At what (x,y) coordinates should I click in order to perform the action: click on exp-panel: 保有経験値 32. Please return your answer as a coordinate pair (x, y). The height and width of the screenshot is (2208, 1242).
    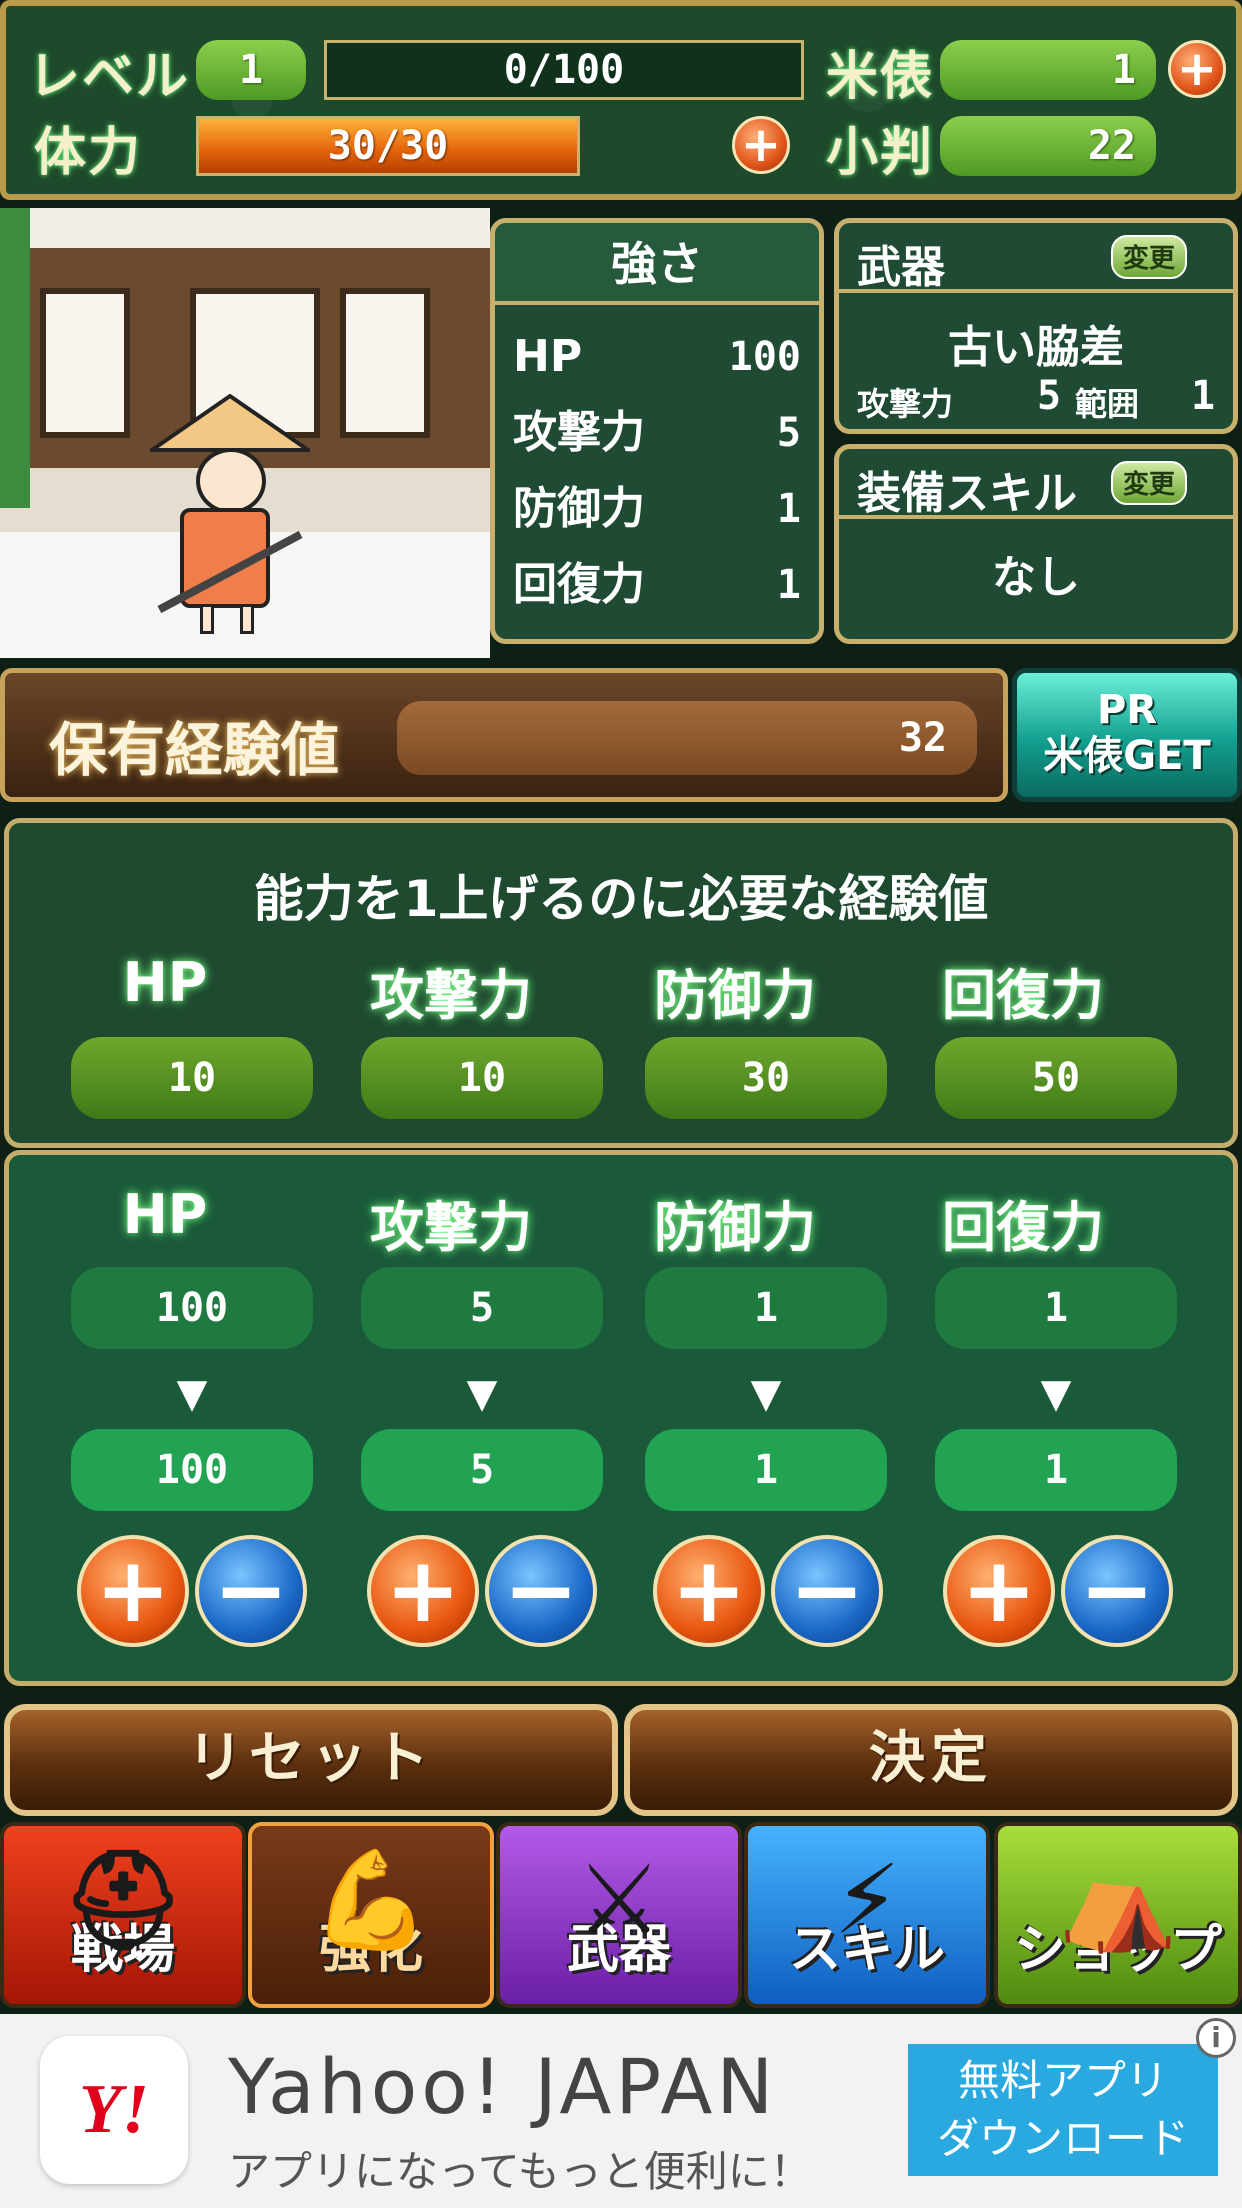
    Looking at the image, I should click on (504, 735).